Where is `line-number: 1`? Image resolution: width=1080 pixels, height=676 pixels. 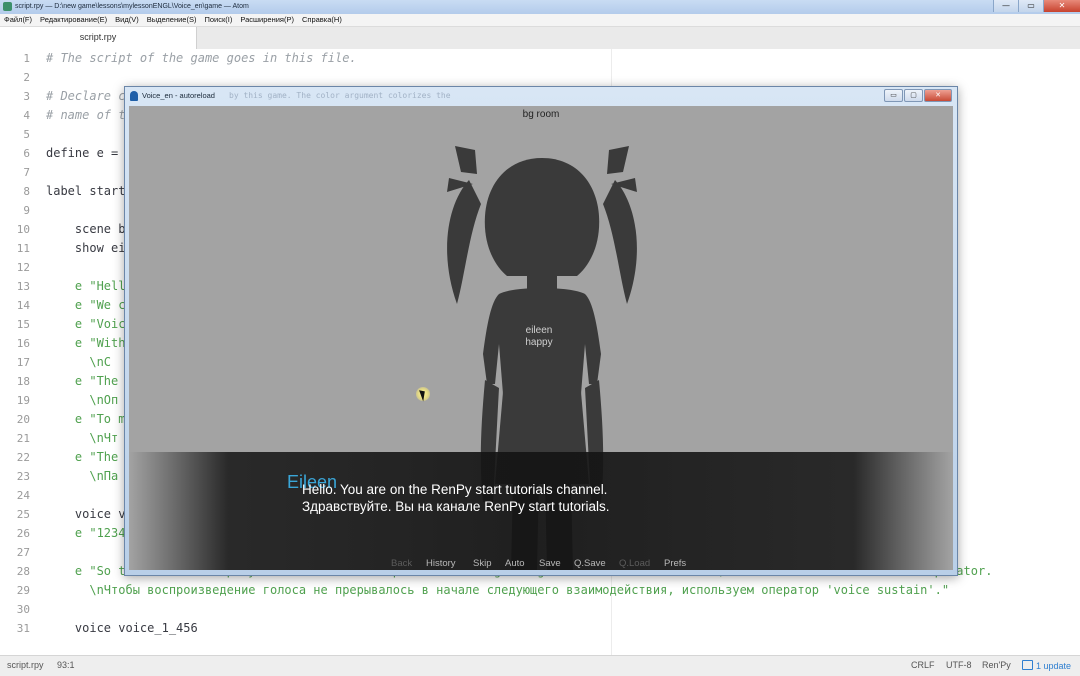
line-number: 1 is located at coordinates (26, 58).